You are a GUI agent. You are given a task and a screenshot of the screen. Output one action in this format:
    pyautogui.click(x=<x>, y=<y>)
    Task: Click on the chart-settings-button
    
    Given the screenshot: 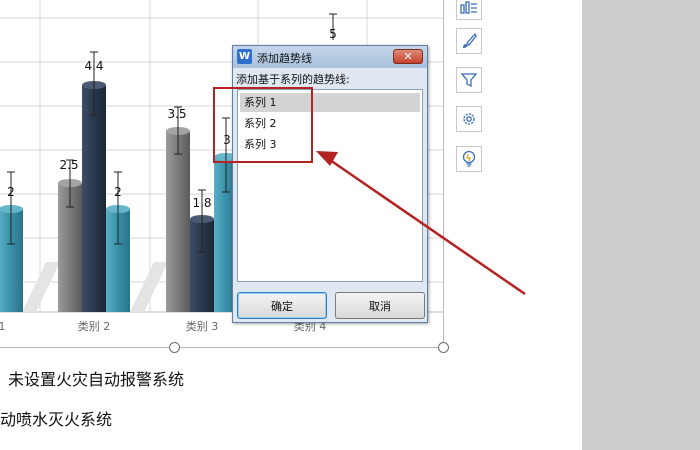 What is the action you would take?
    pyautogui.click(x=469, y=119)
    